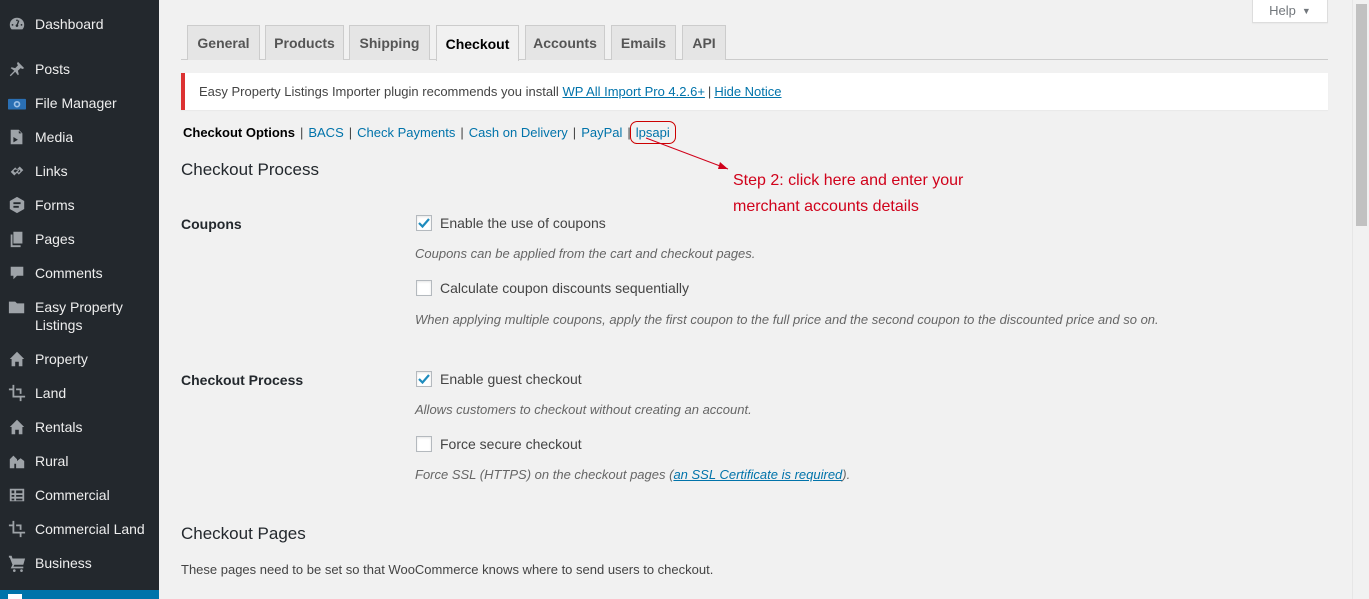  What do you see at coordinates (511, 379) in the screenshot?
I see `guest-checkout-label: Enable guest checkout` at bounding box center [511, 379].